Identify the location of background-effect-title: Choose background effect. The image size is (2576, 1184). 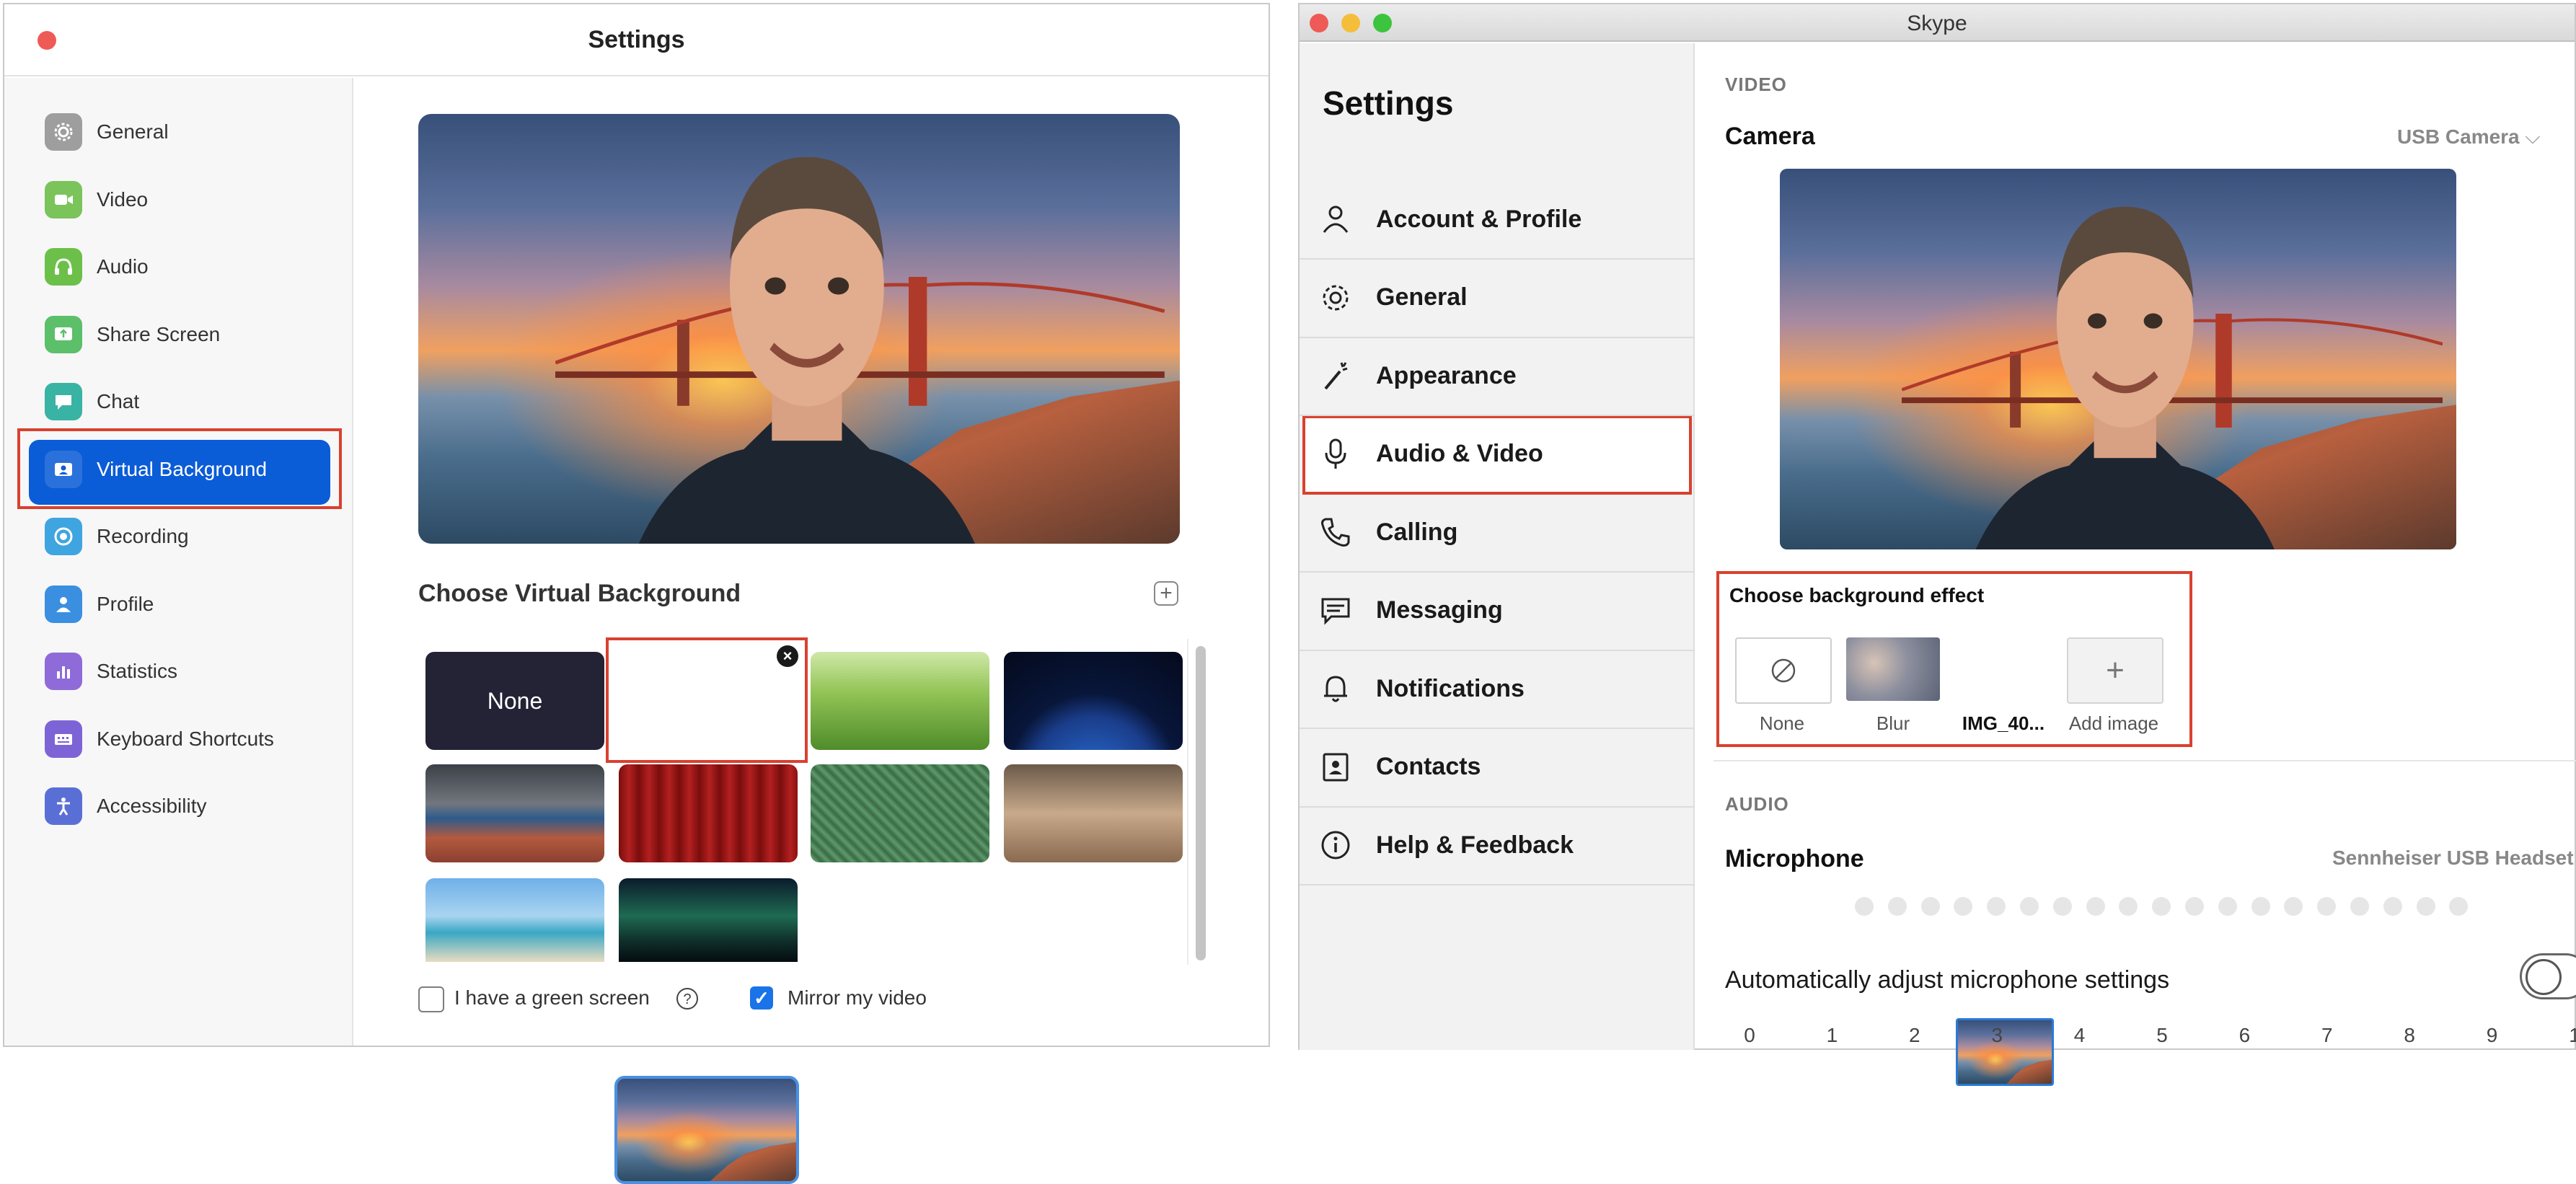
(1857, 595).